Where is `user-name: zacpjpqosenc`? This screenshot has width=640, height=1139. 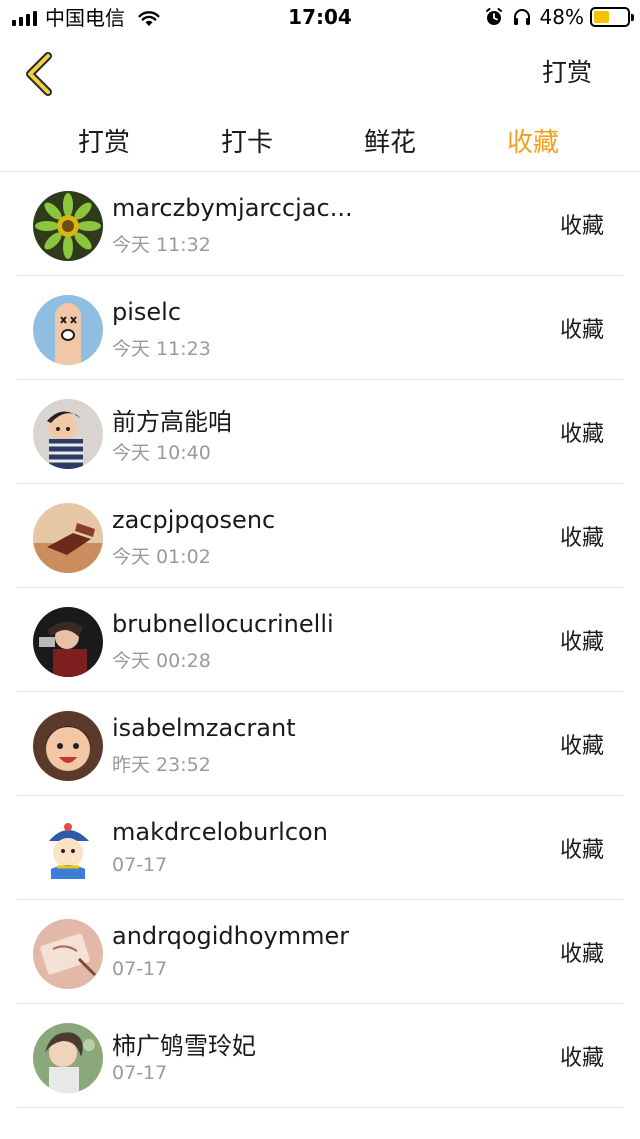
user-name: zacpjpqosenc is located at coordinates (194, 520).